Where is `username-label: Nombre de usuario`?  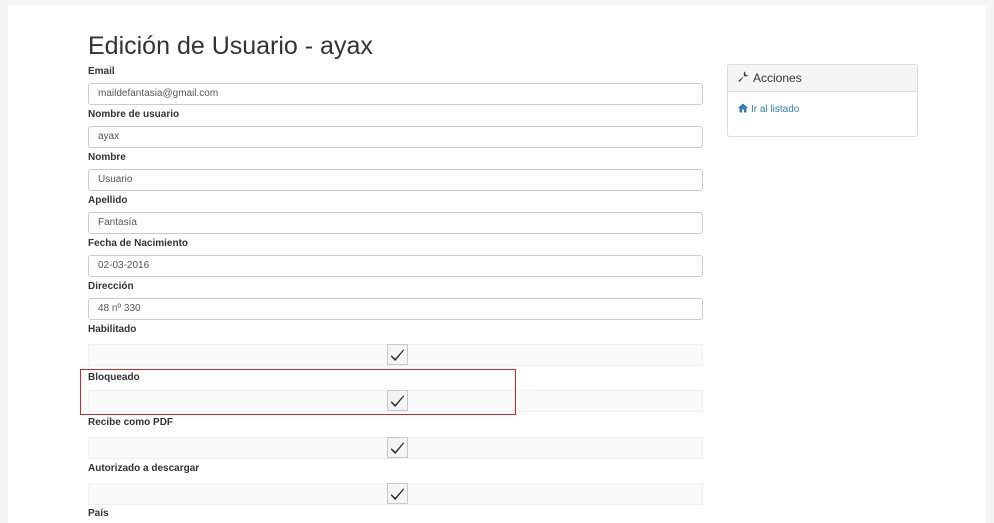 username-label: Nombre de usuario is located at coordinates (134, 114).